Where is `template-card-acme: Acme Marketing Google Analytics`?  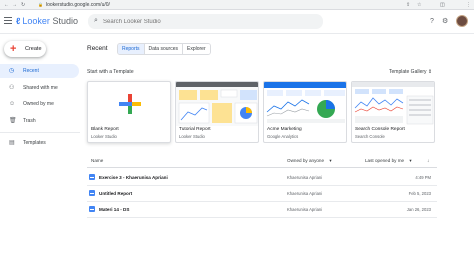
template-card-acme: Acme Marketing Google Analytics is located at coordinates (305, 112).